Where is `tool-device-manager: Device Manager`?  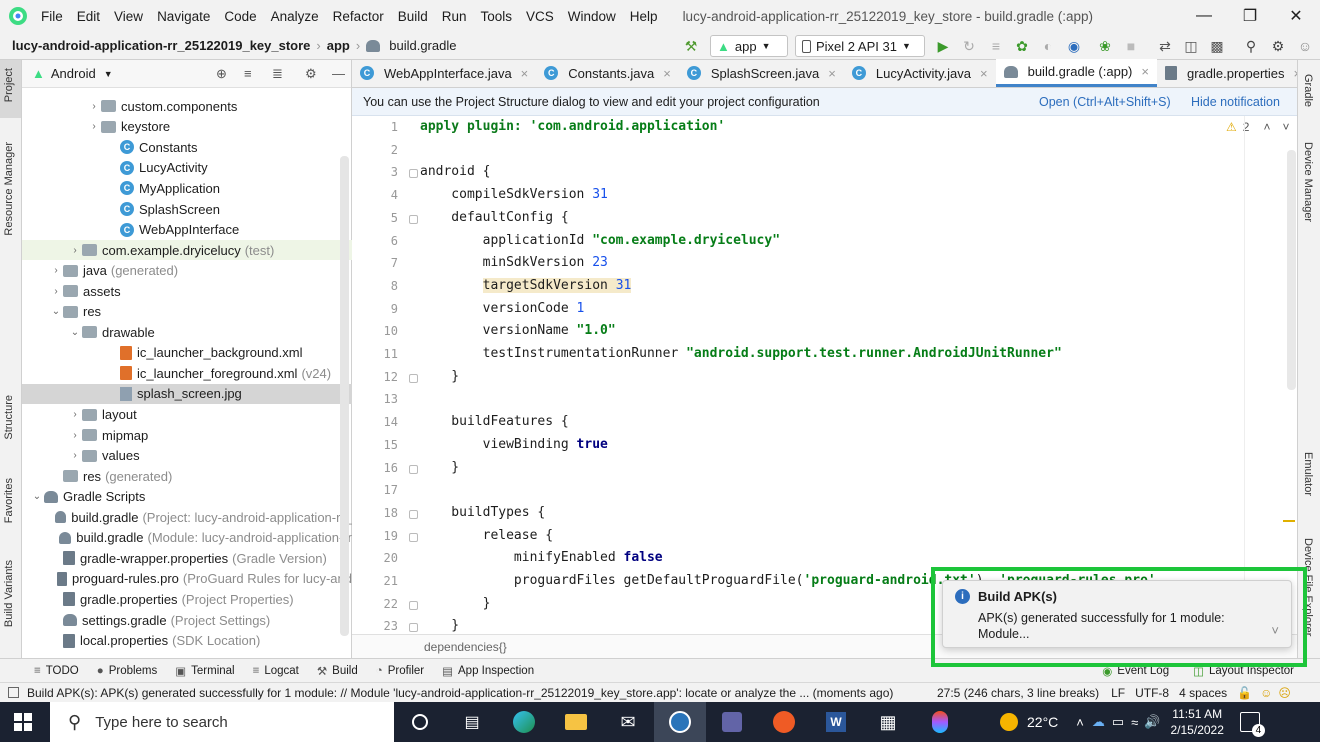 tool-device-manager: Device Manager is located at coordinates (1308, 182).